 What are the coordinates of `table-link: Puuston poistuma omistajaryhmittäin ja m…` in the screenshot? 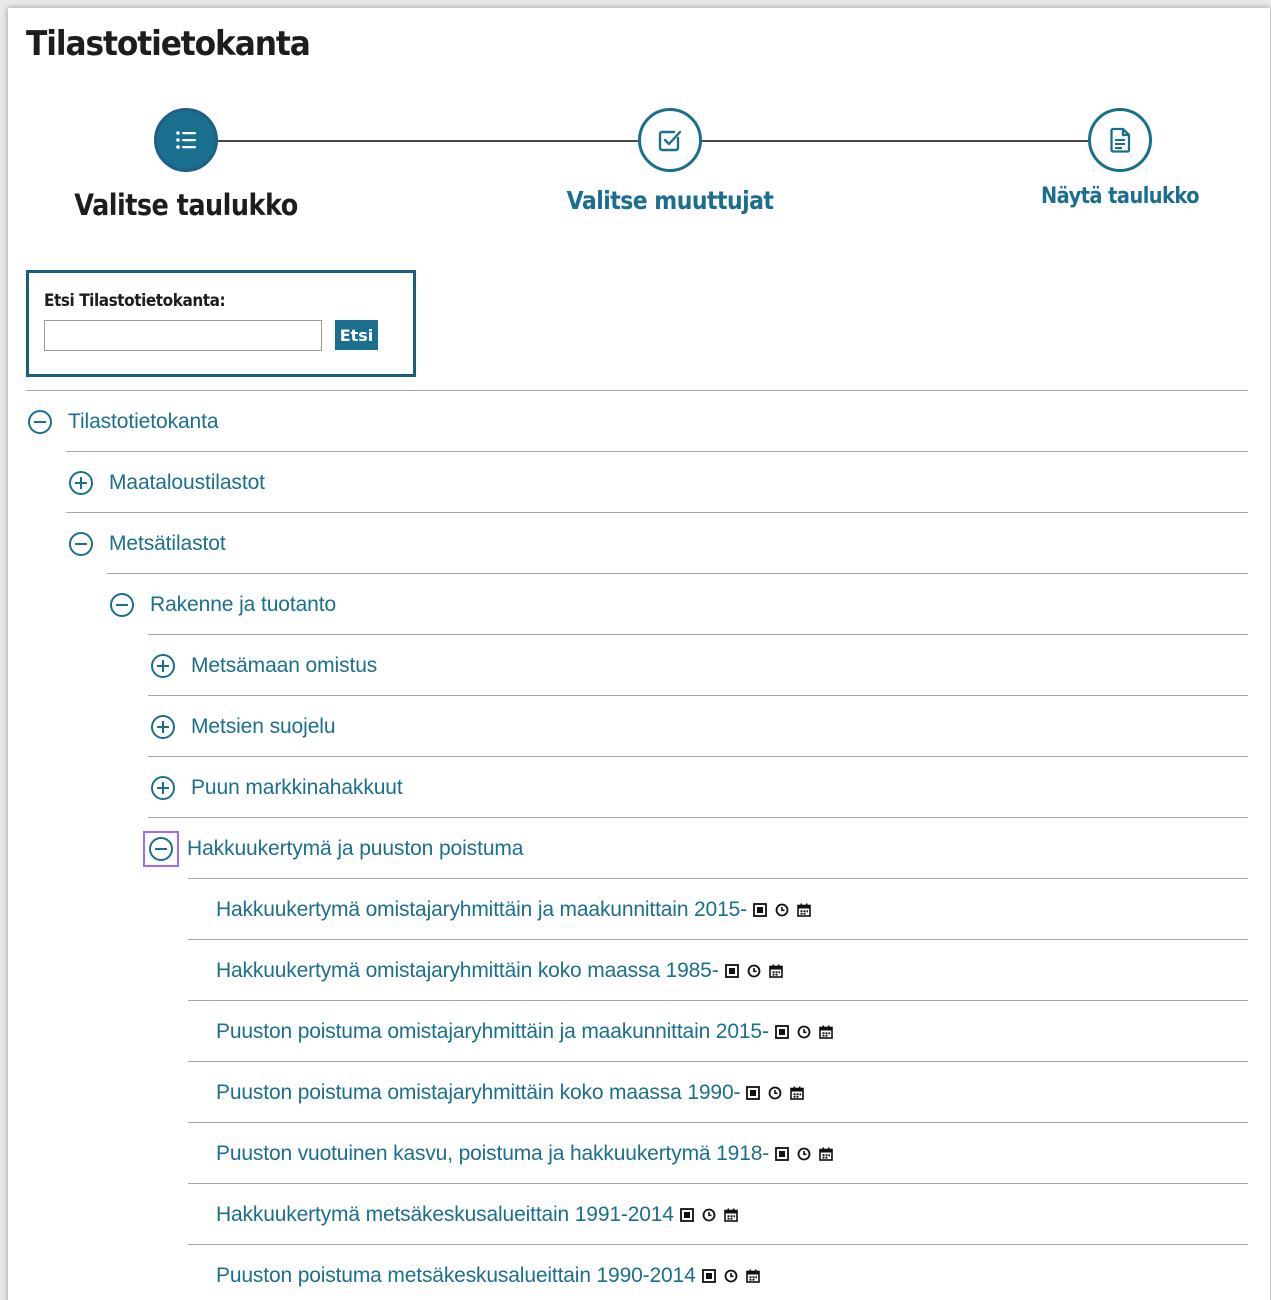 It's located at (492, 1032).